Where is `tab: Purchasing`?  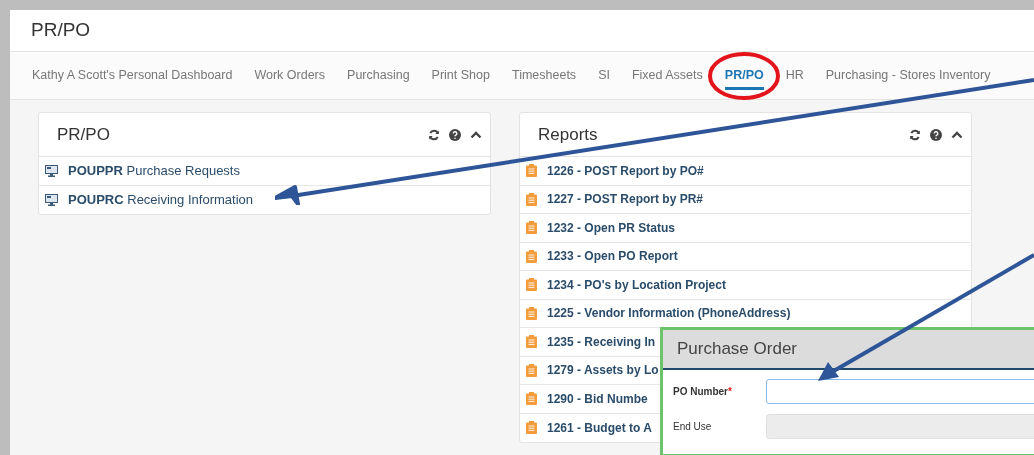 tab: Purchasing is located at coordinates (378, 75).